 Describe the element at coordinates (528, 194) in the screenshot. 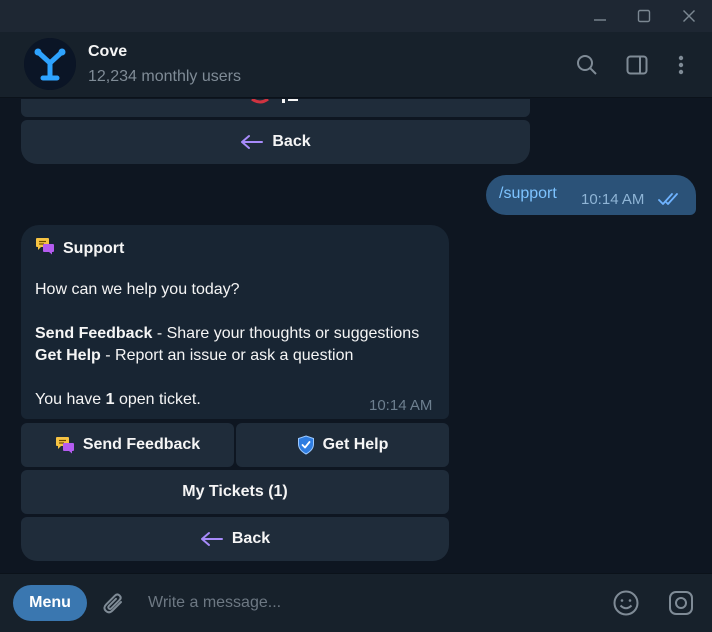

I see `outgoing-command-text: /support` at that location.